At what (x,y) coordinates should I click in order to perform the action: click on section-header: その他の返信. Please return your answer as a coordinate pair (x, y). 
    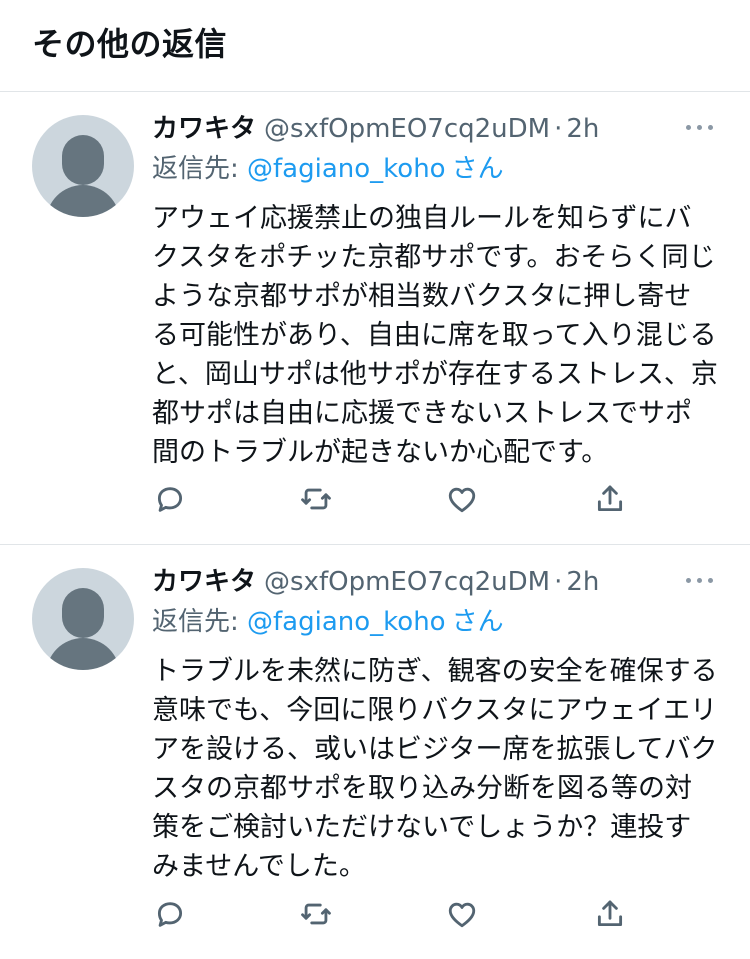
    Looking at the image, I should click on (375, 46).